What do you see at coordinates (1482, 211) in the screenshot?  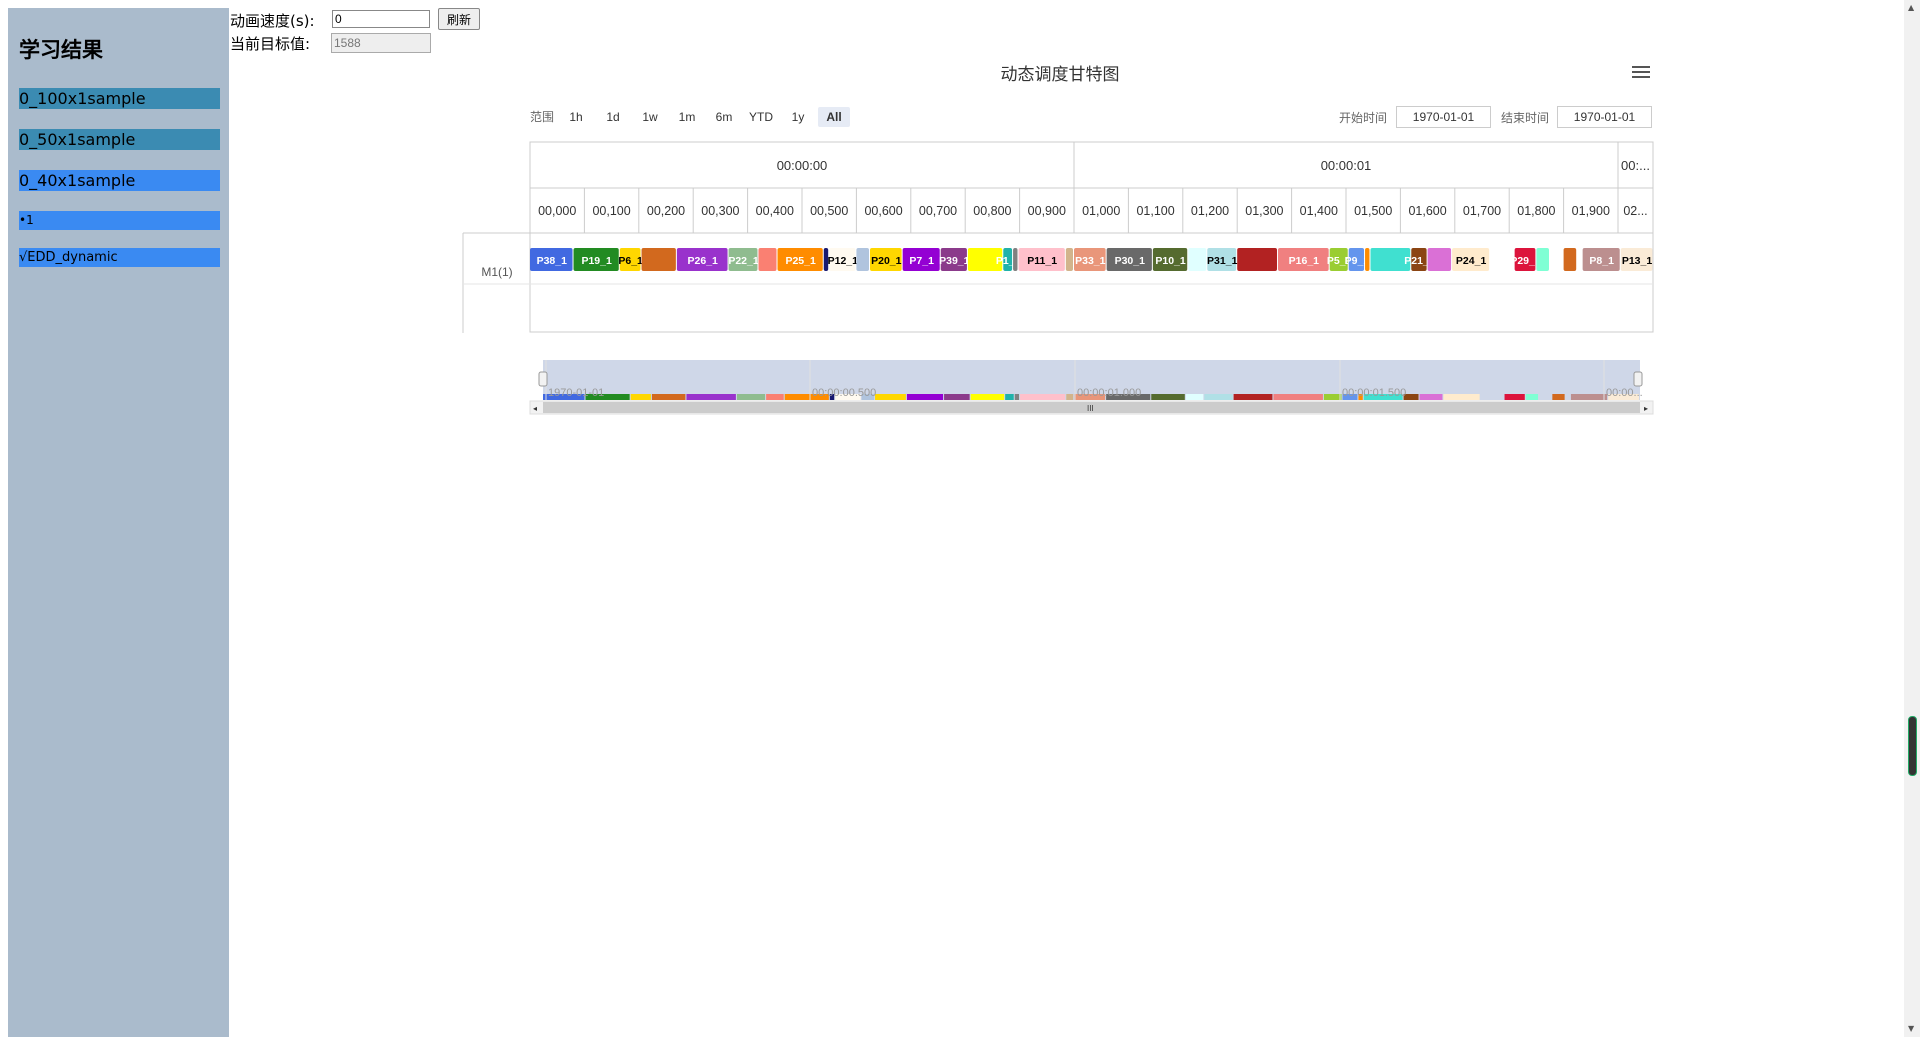 I see `minor-tick-label: 01,700` at bounding box center [1482, 211].